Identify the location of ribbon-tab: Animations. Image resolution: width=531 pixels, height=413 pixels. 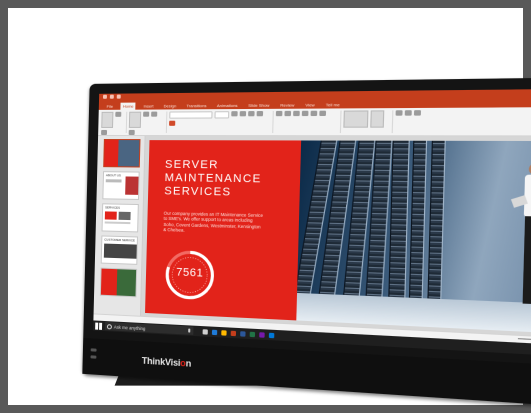
(227, 105).